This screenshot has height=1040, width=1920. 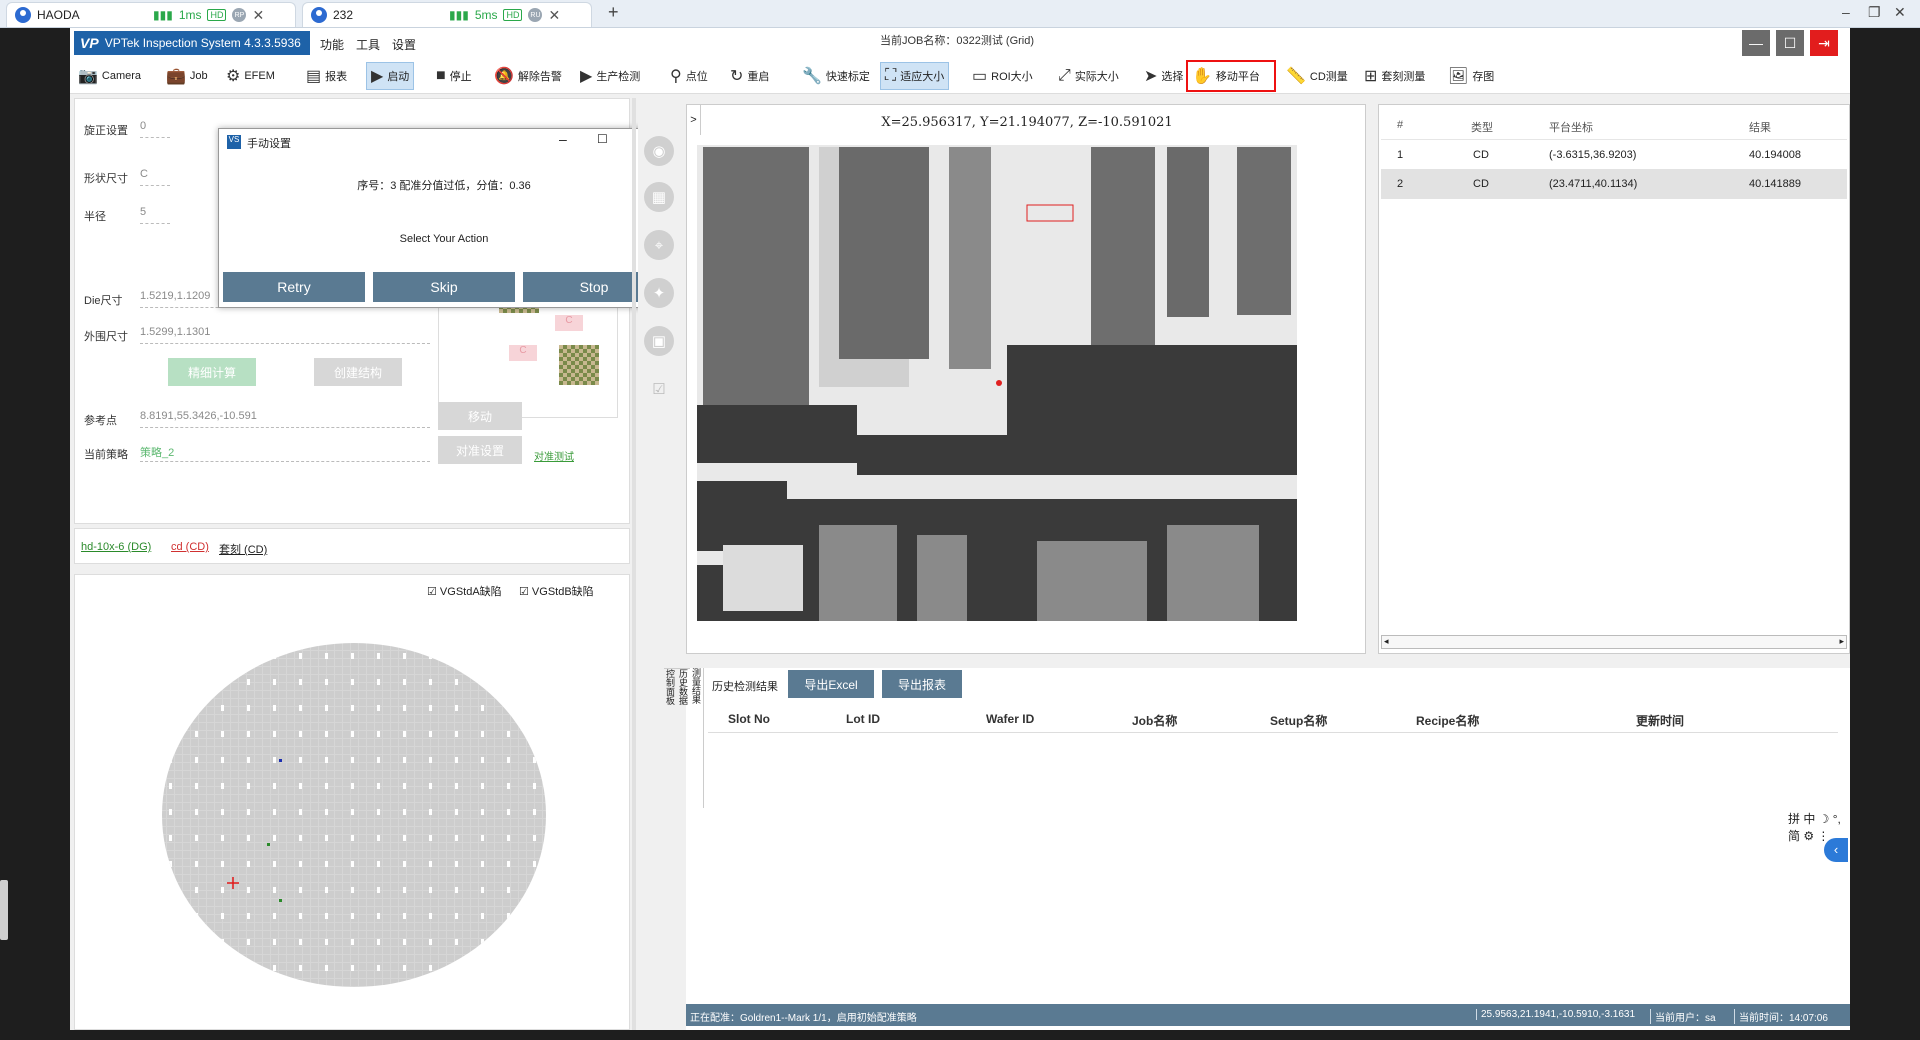 What do you see at coordinates (922, 684) in the screenshot?
I see `export-report-button: 导出报表` at bounding box center [922, 684].